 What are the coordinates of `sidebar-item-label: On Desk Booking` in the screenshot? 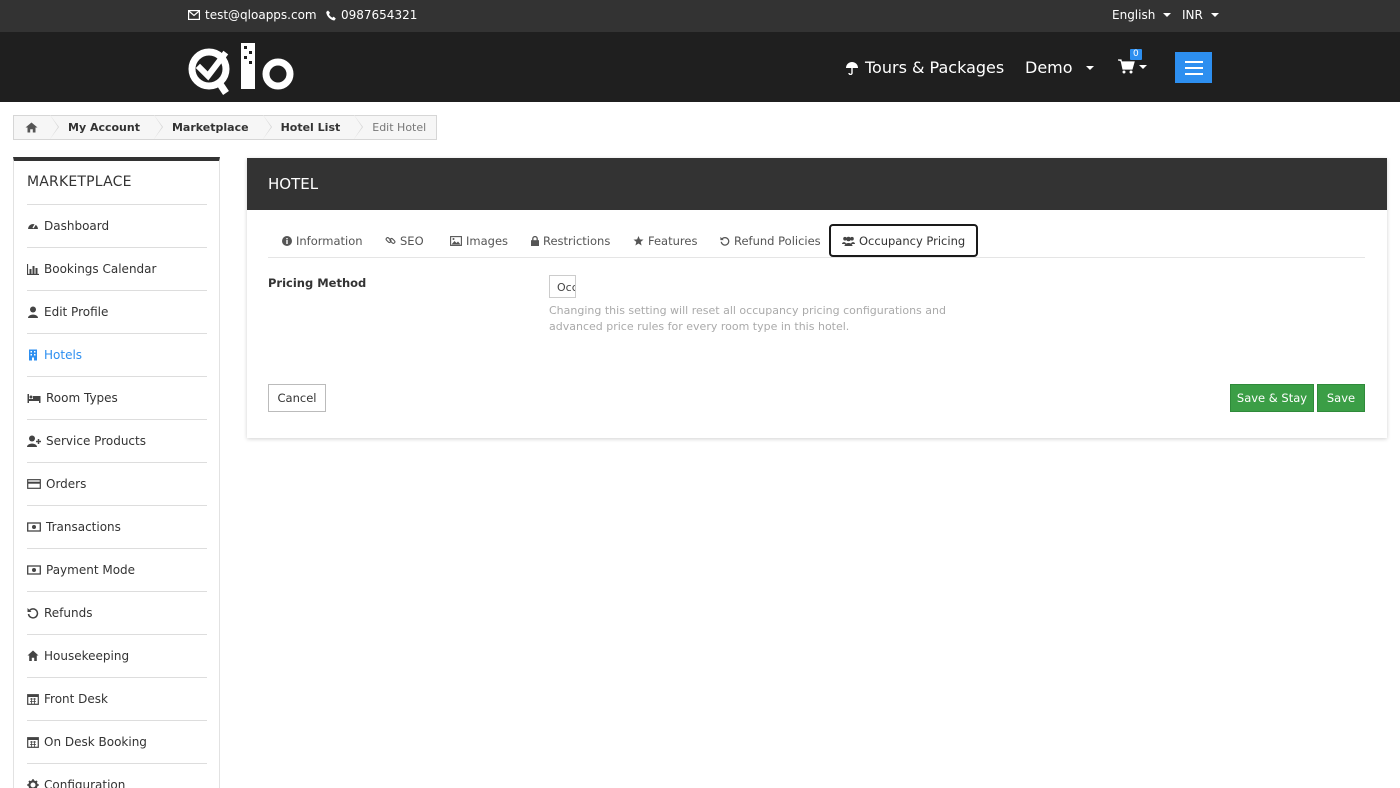 It's located at (95, 742).